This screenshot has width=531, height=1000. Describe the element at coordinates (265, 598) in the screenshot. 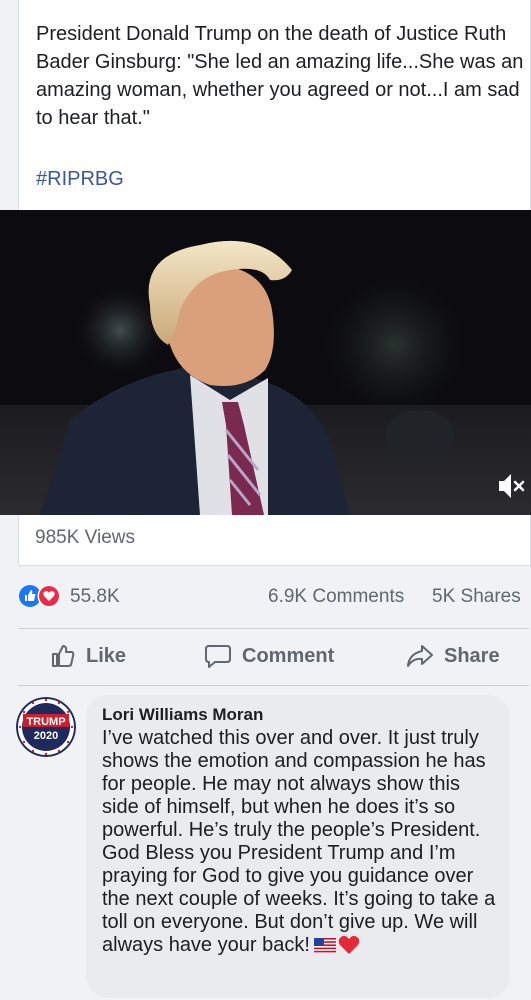

I see `reaction-stats-row: 55.8K 6.9K Comments 5K Shares` at that location.